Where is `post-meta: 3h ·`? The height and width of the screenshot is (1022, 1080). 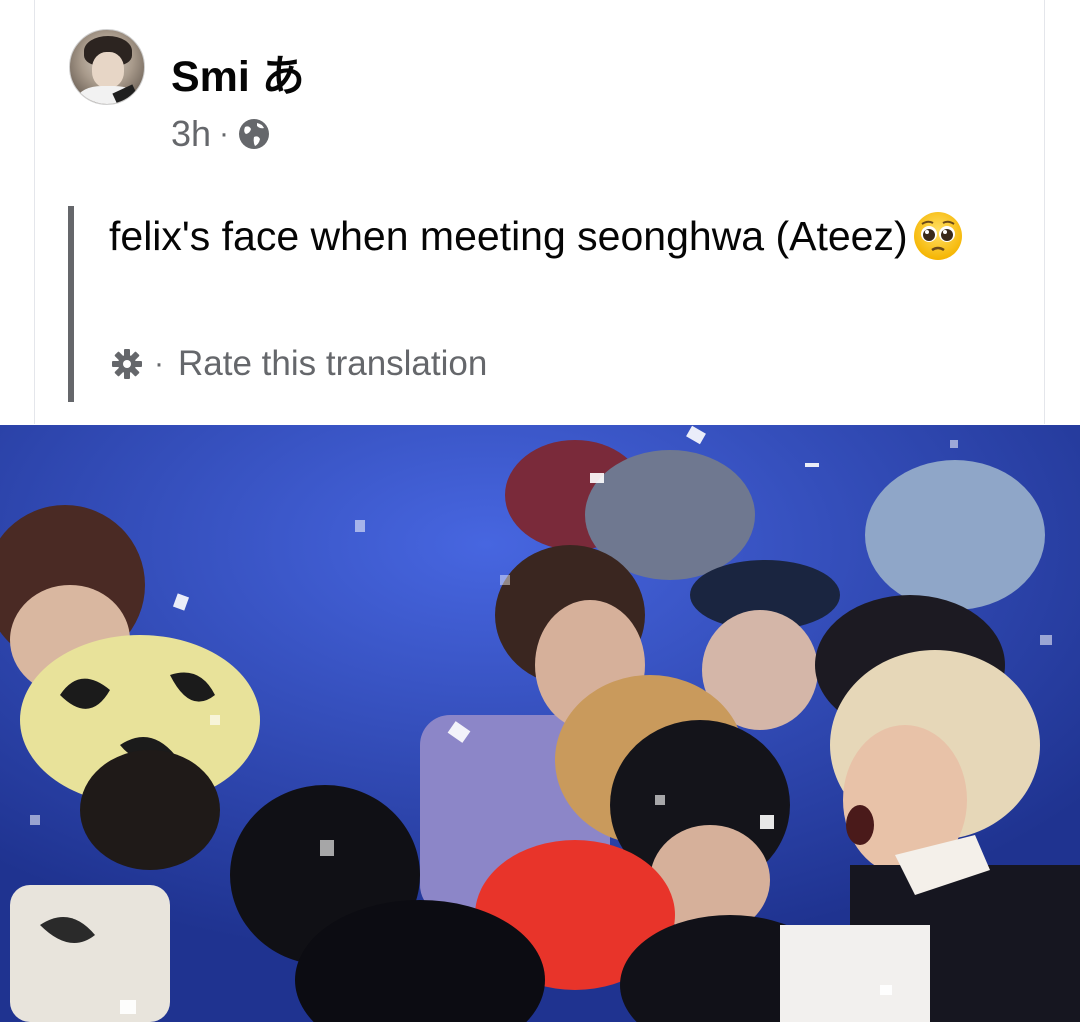
post-meta: 3h · is located at coordinates (221, 134).